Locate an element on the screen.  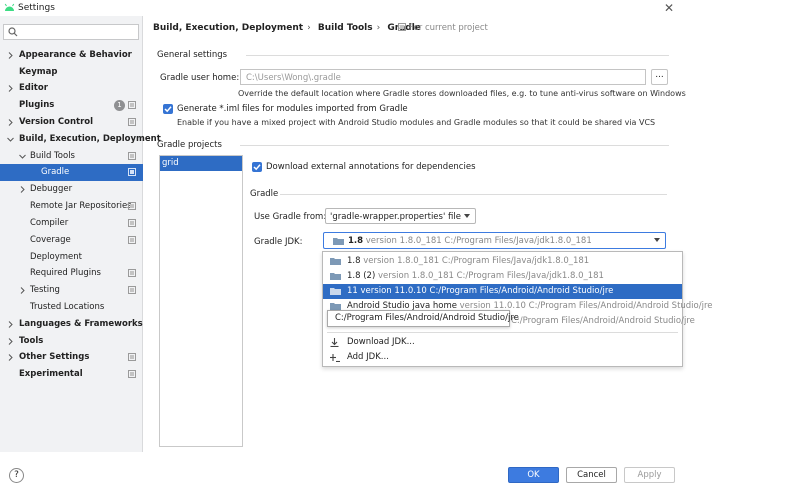
gradle-projects-list: grid is located at coordinates (201, 301).